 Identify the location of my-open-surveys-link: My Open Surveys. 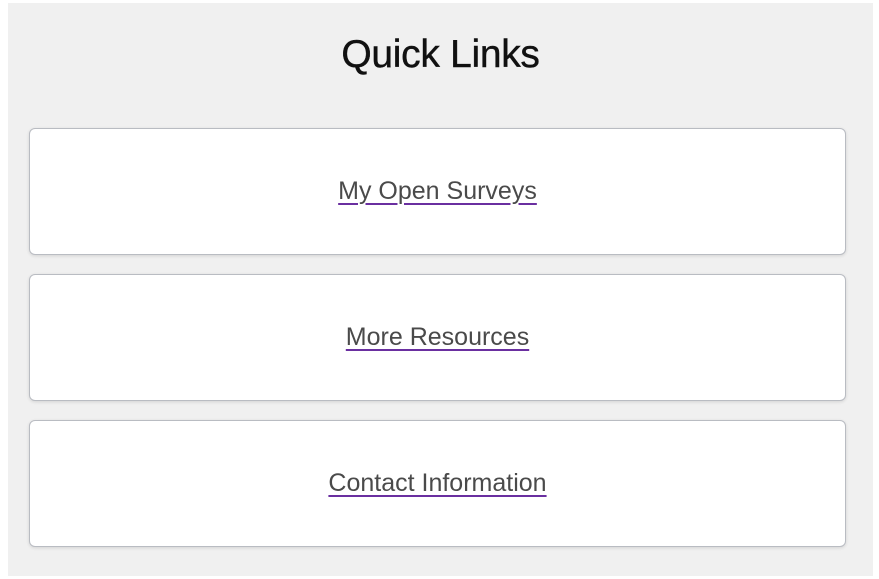
(437, 191).